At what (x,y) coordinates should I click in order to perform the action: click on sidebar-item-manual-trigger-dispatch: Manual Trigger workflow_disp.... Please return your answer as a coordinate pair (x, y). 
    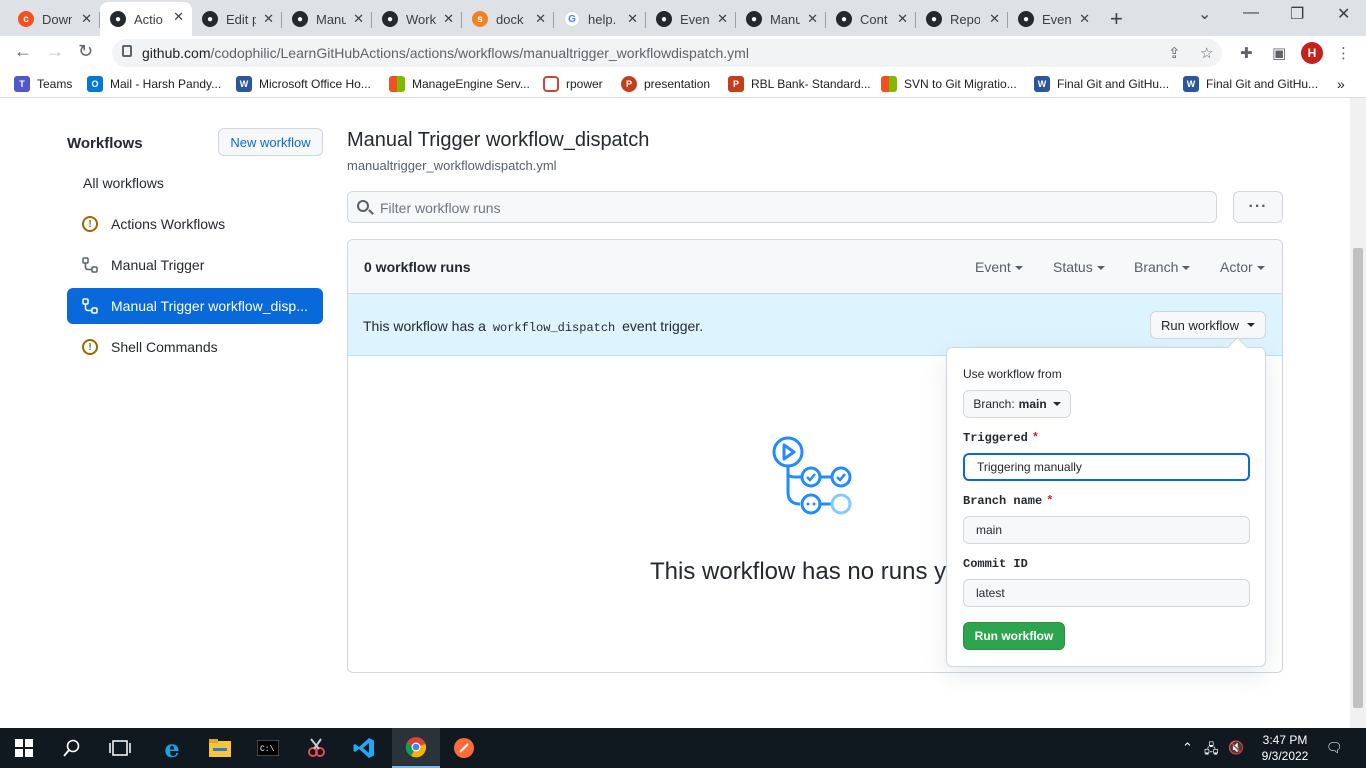
    Looking at the image, I should click on (195, 306).